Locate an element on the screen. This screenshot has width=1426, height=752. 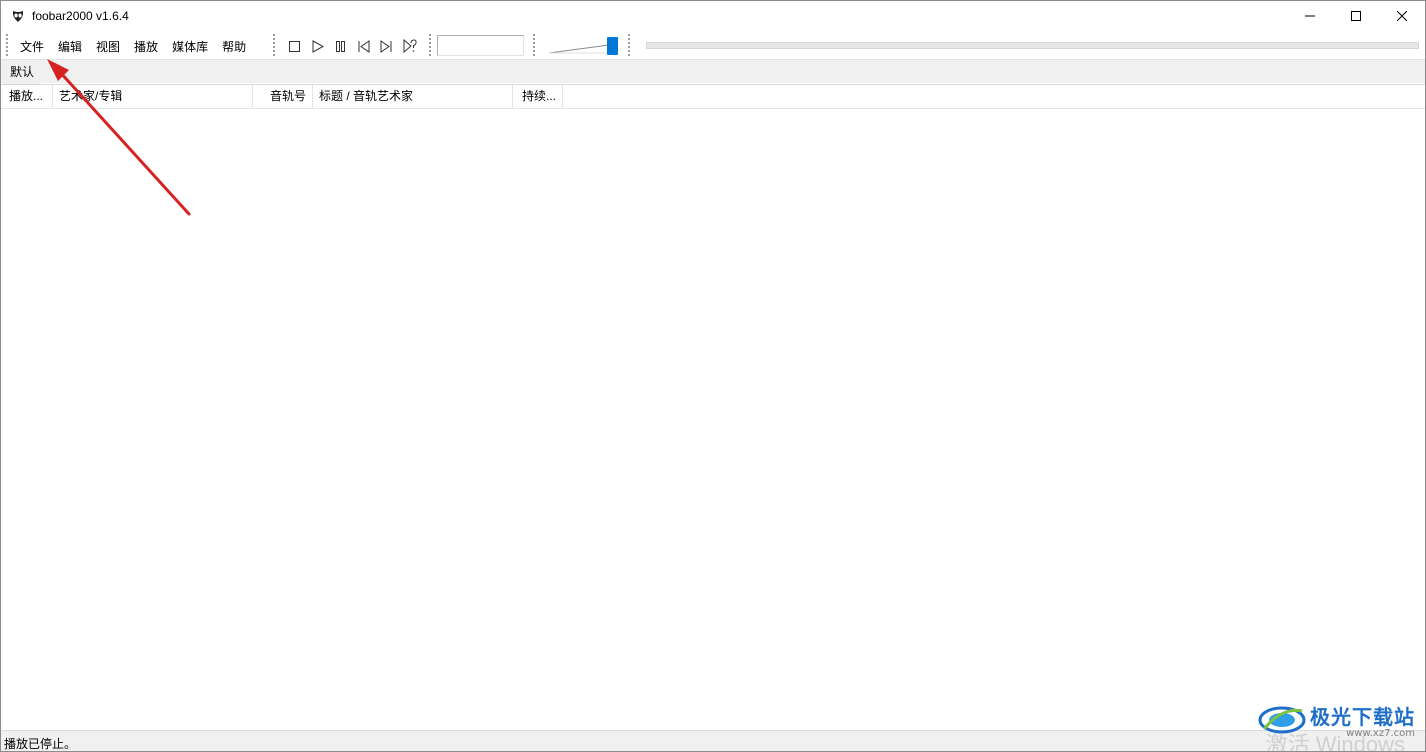
status-text: 播放已停止。 is located at coordinates (40, 744).